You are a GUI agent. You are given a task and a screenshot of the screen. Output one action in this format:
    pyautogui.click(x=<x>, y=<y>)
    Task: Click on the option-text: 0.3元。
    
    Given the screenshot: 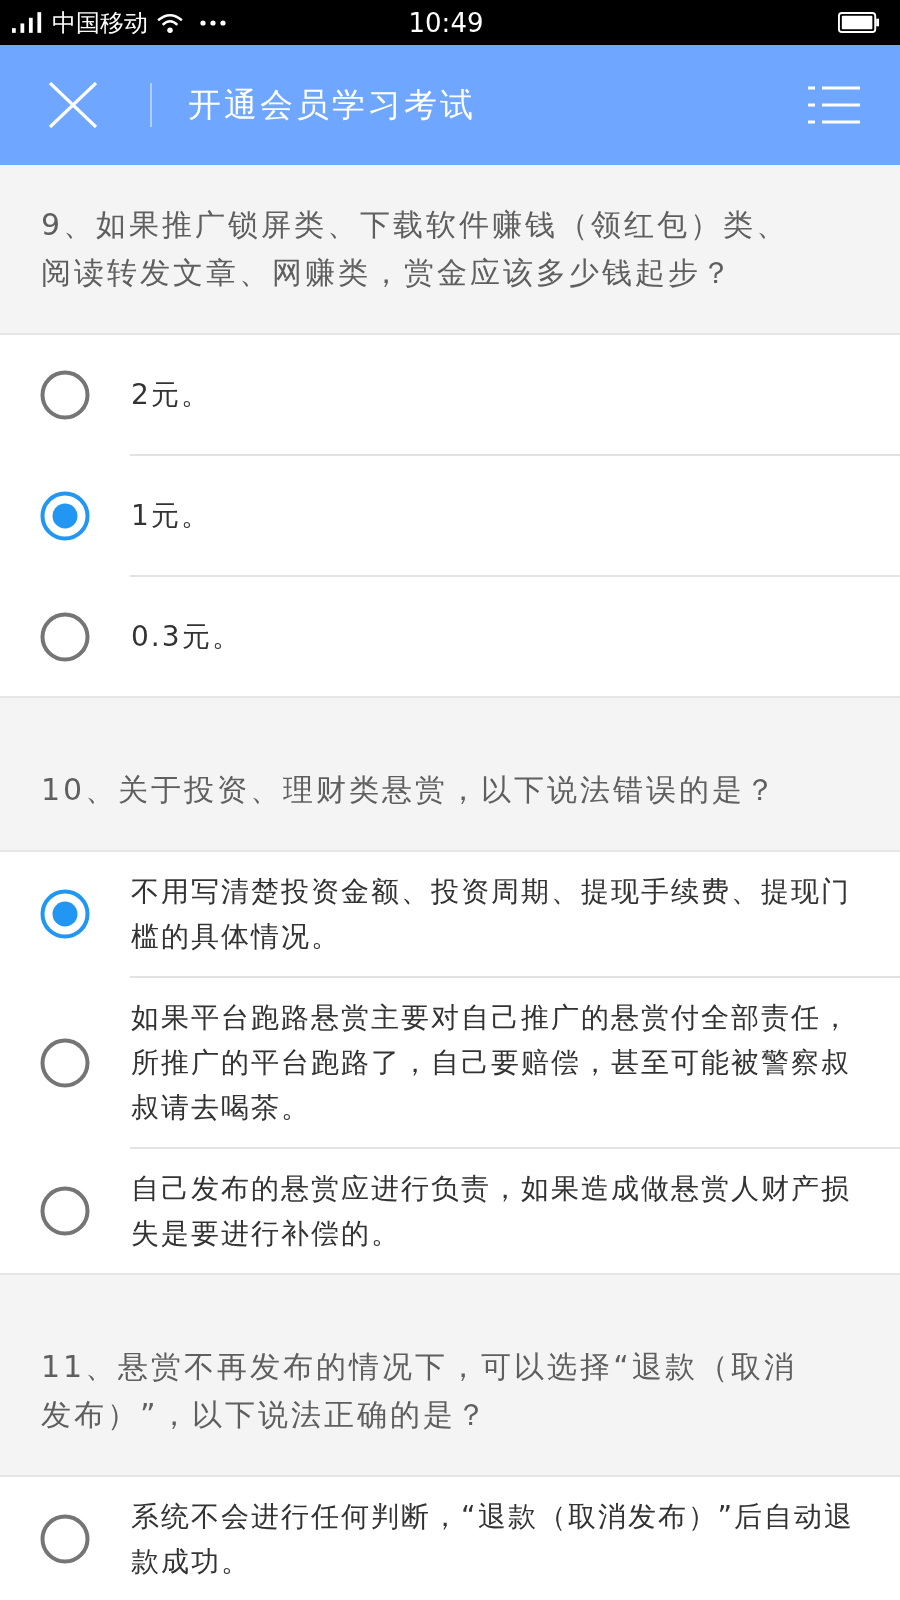 What is the action you would take?
    pyautogui.click(x=187, y=637)
    